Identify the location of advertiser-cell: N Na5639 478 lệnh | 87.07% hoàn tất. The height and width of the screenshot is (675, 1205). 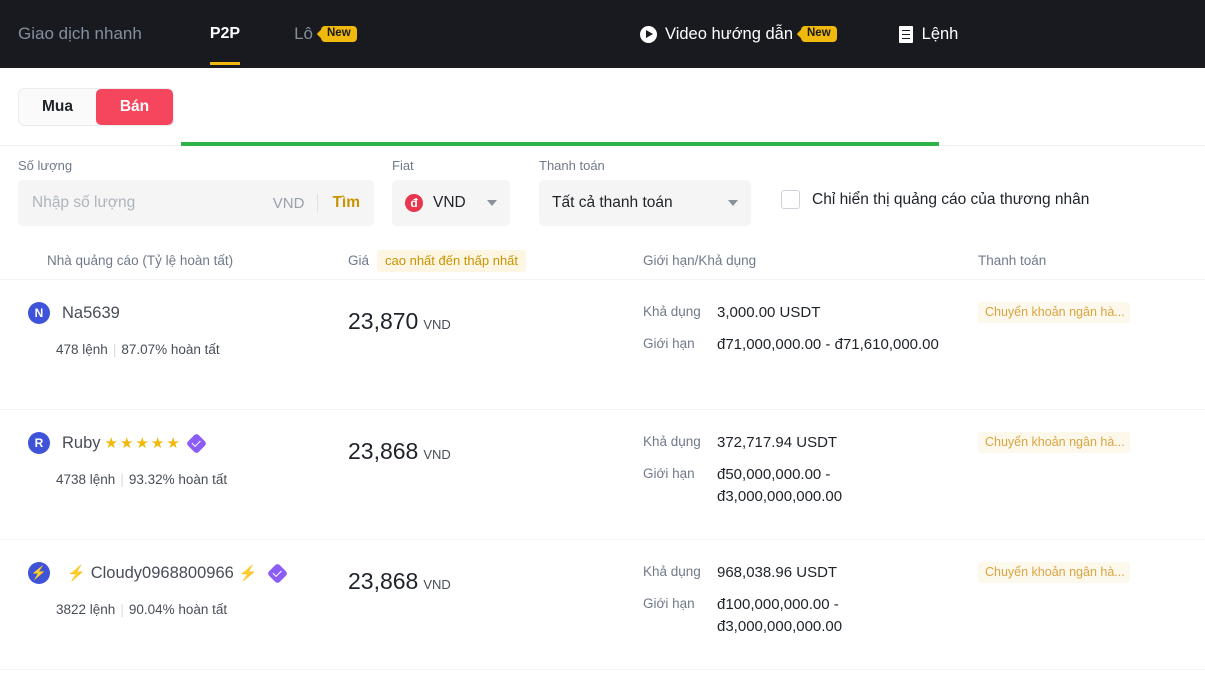
(183, 355).